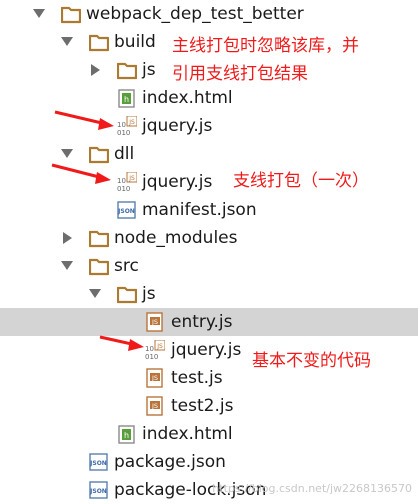  What do you see at coordinates (301, 181) in the screenshot?
I see `annotation-dll: 支线打包（一次）` at bounding box center [301, 181].